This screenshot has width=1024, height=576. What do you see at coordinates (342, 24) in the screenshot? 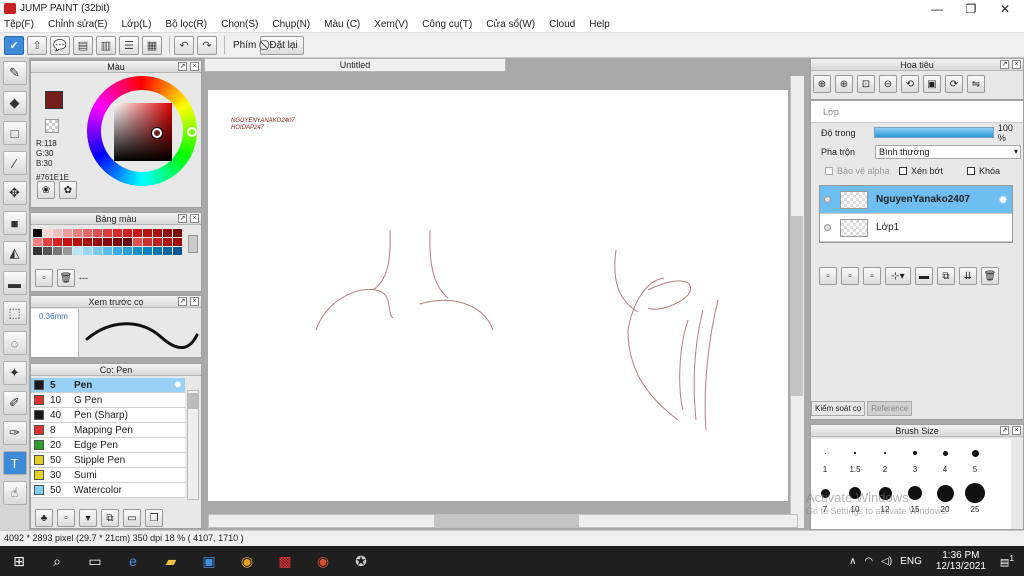
I see `menu-color: Màu (C)` at bounding box center [342, 24].